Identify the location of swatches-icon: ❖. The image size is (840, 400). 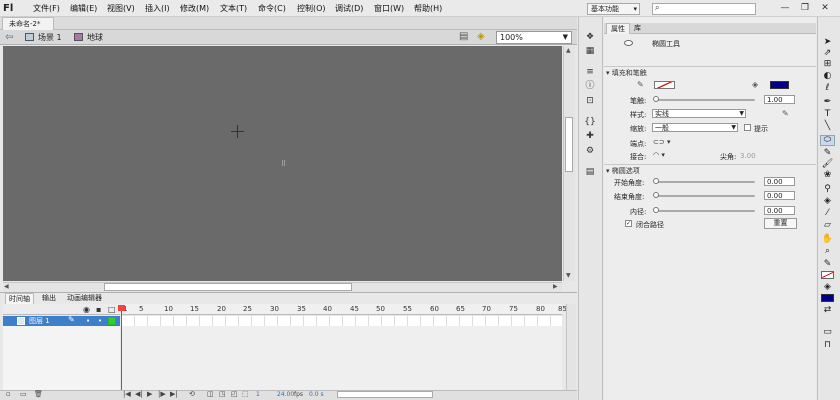
(590, 37).